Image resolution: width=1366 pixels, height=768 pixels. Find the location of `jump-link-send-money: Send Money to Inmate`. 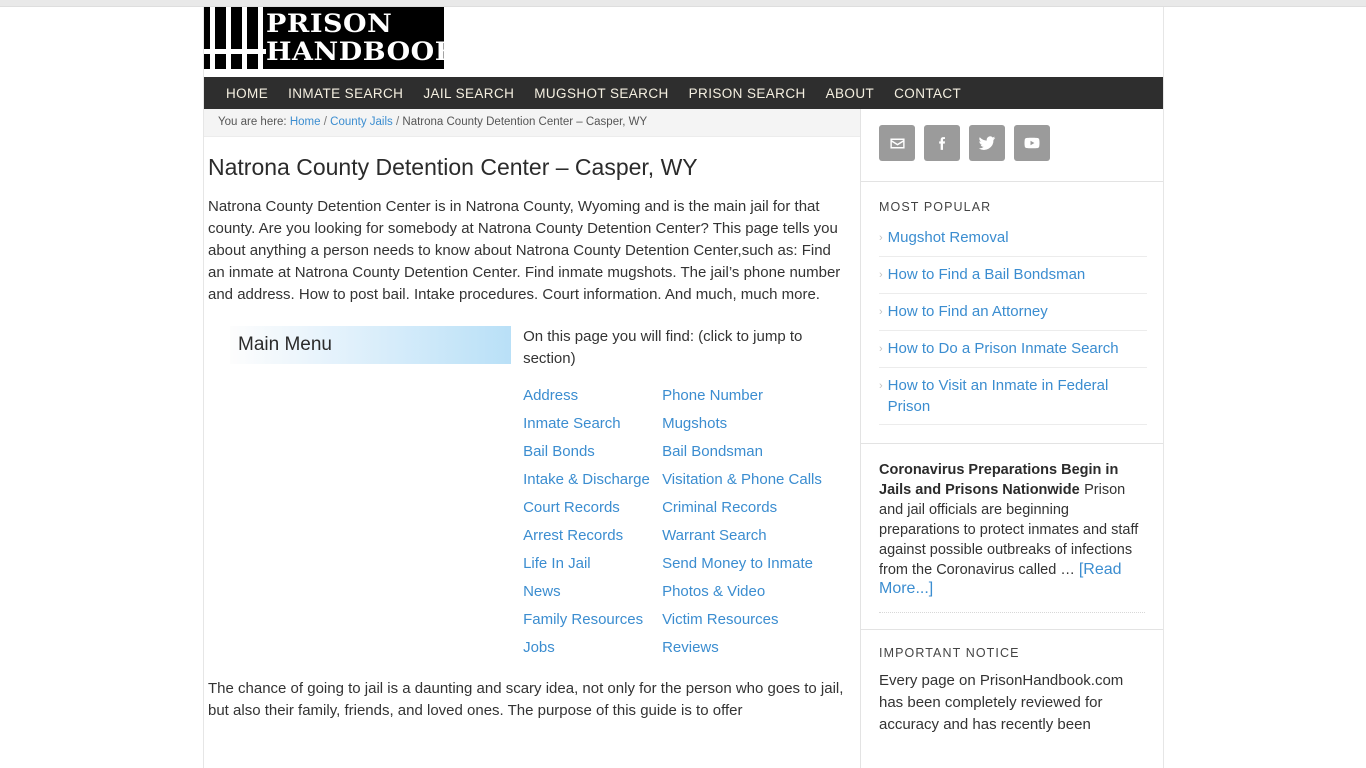

jump-link-send-money: Send Money to Inmate is located at coordinates (754, 564).